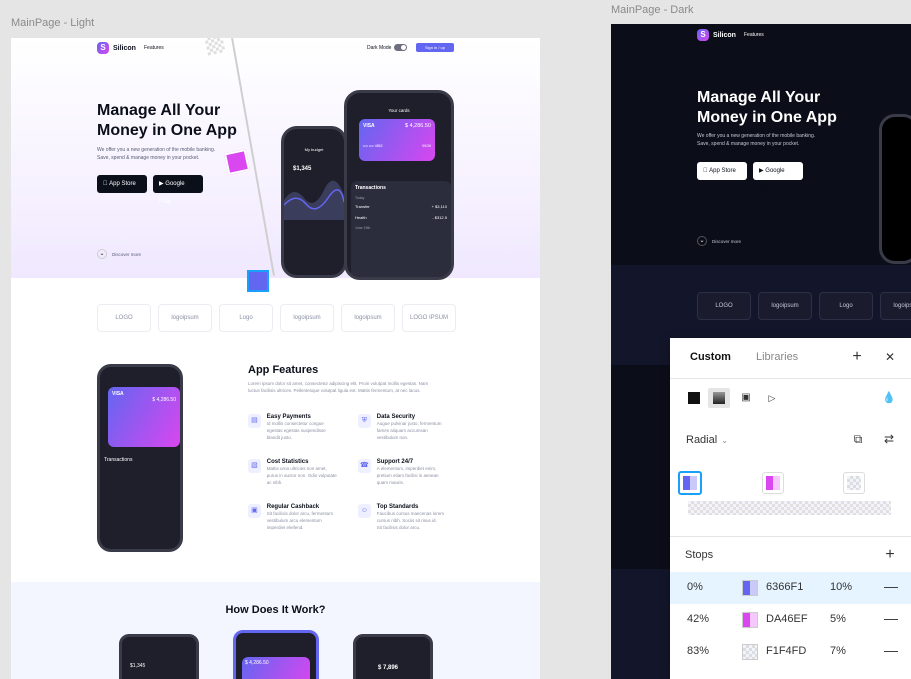  I want to click on play-icon: ▶, so click(161, 184).